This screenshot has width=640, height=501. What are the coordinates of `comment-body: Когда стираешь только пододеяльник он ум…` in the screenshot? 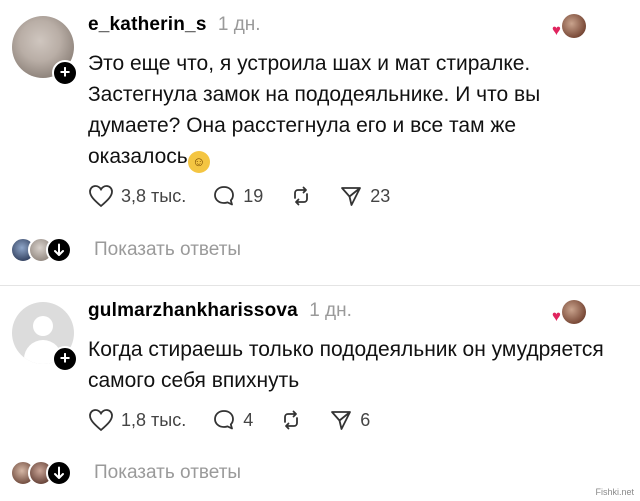 It's located at (346, 365).